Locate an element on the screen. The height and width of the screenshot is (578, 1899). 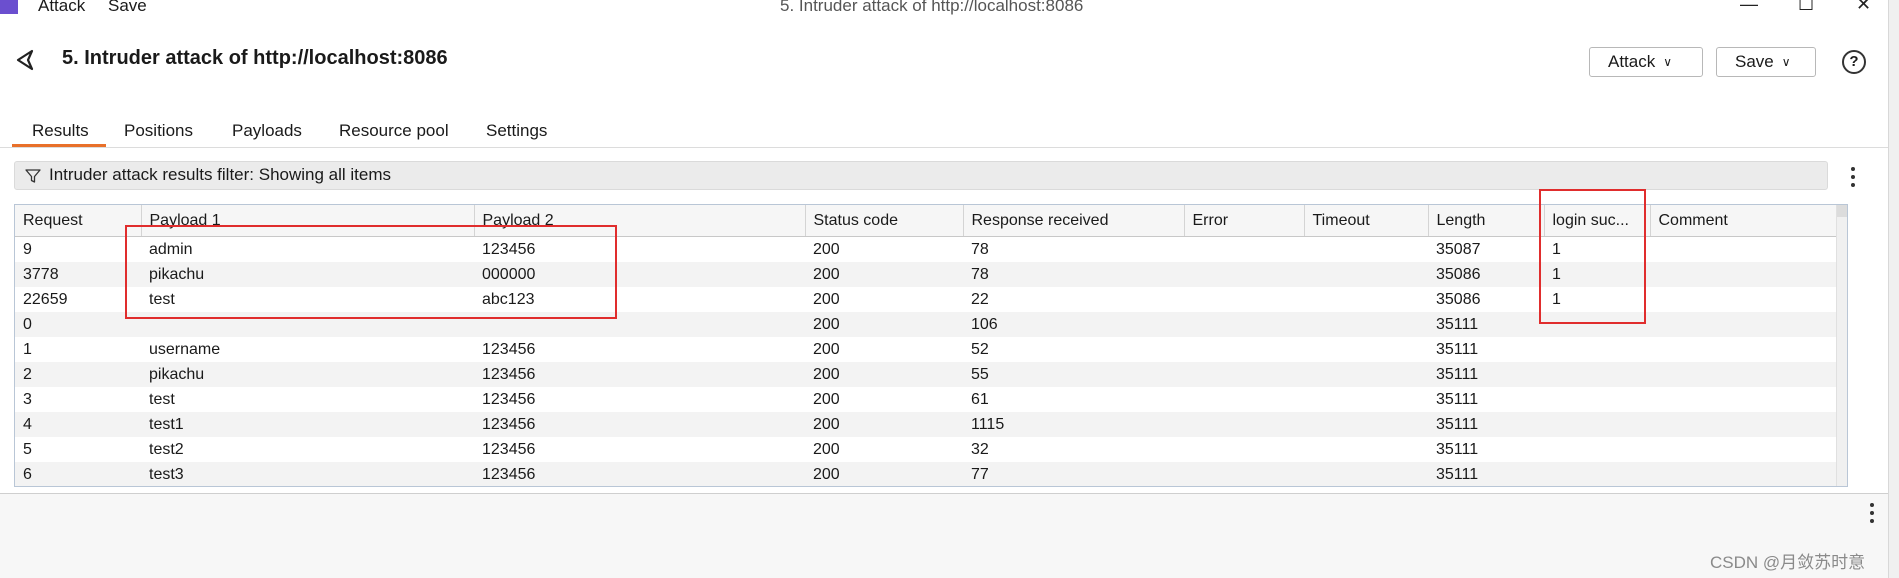
table-cell: 0 is located at coordinates (78, 324).